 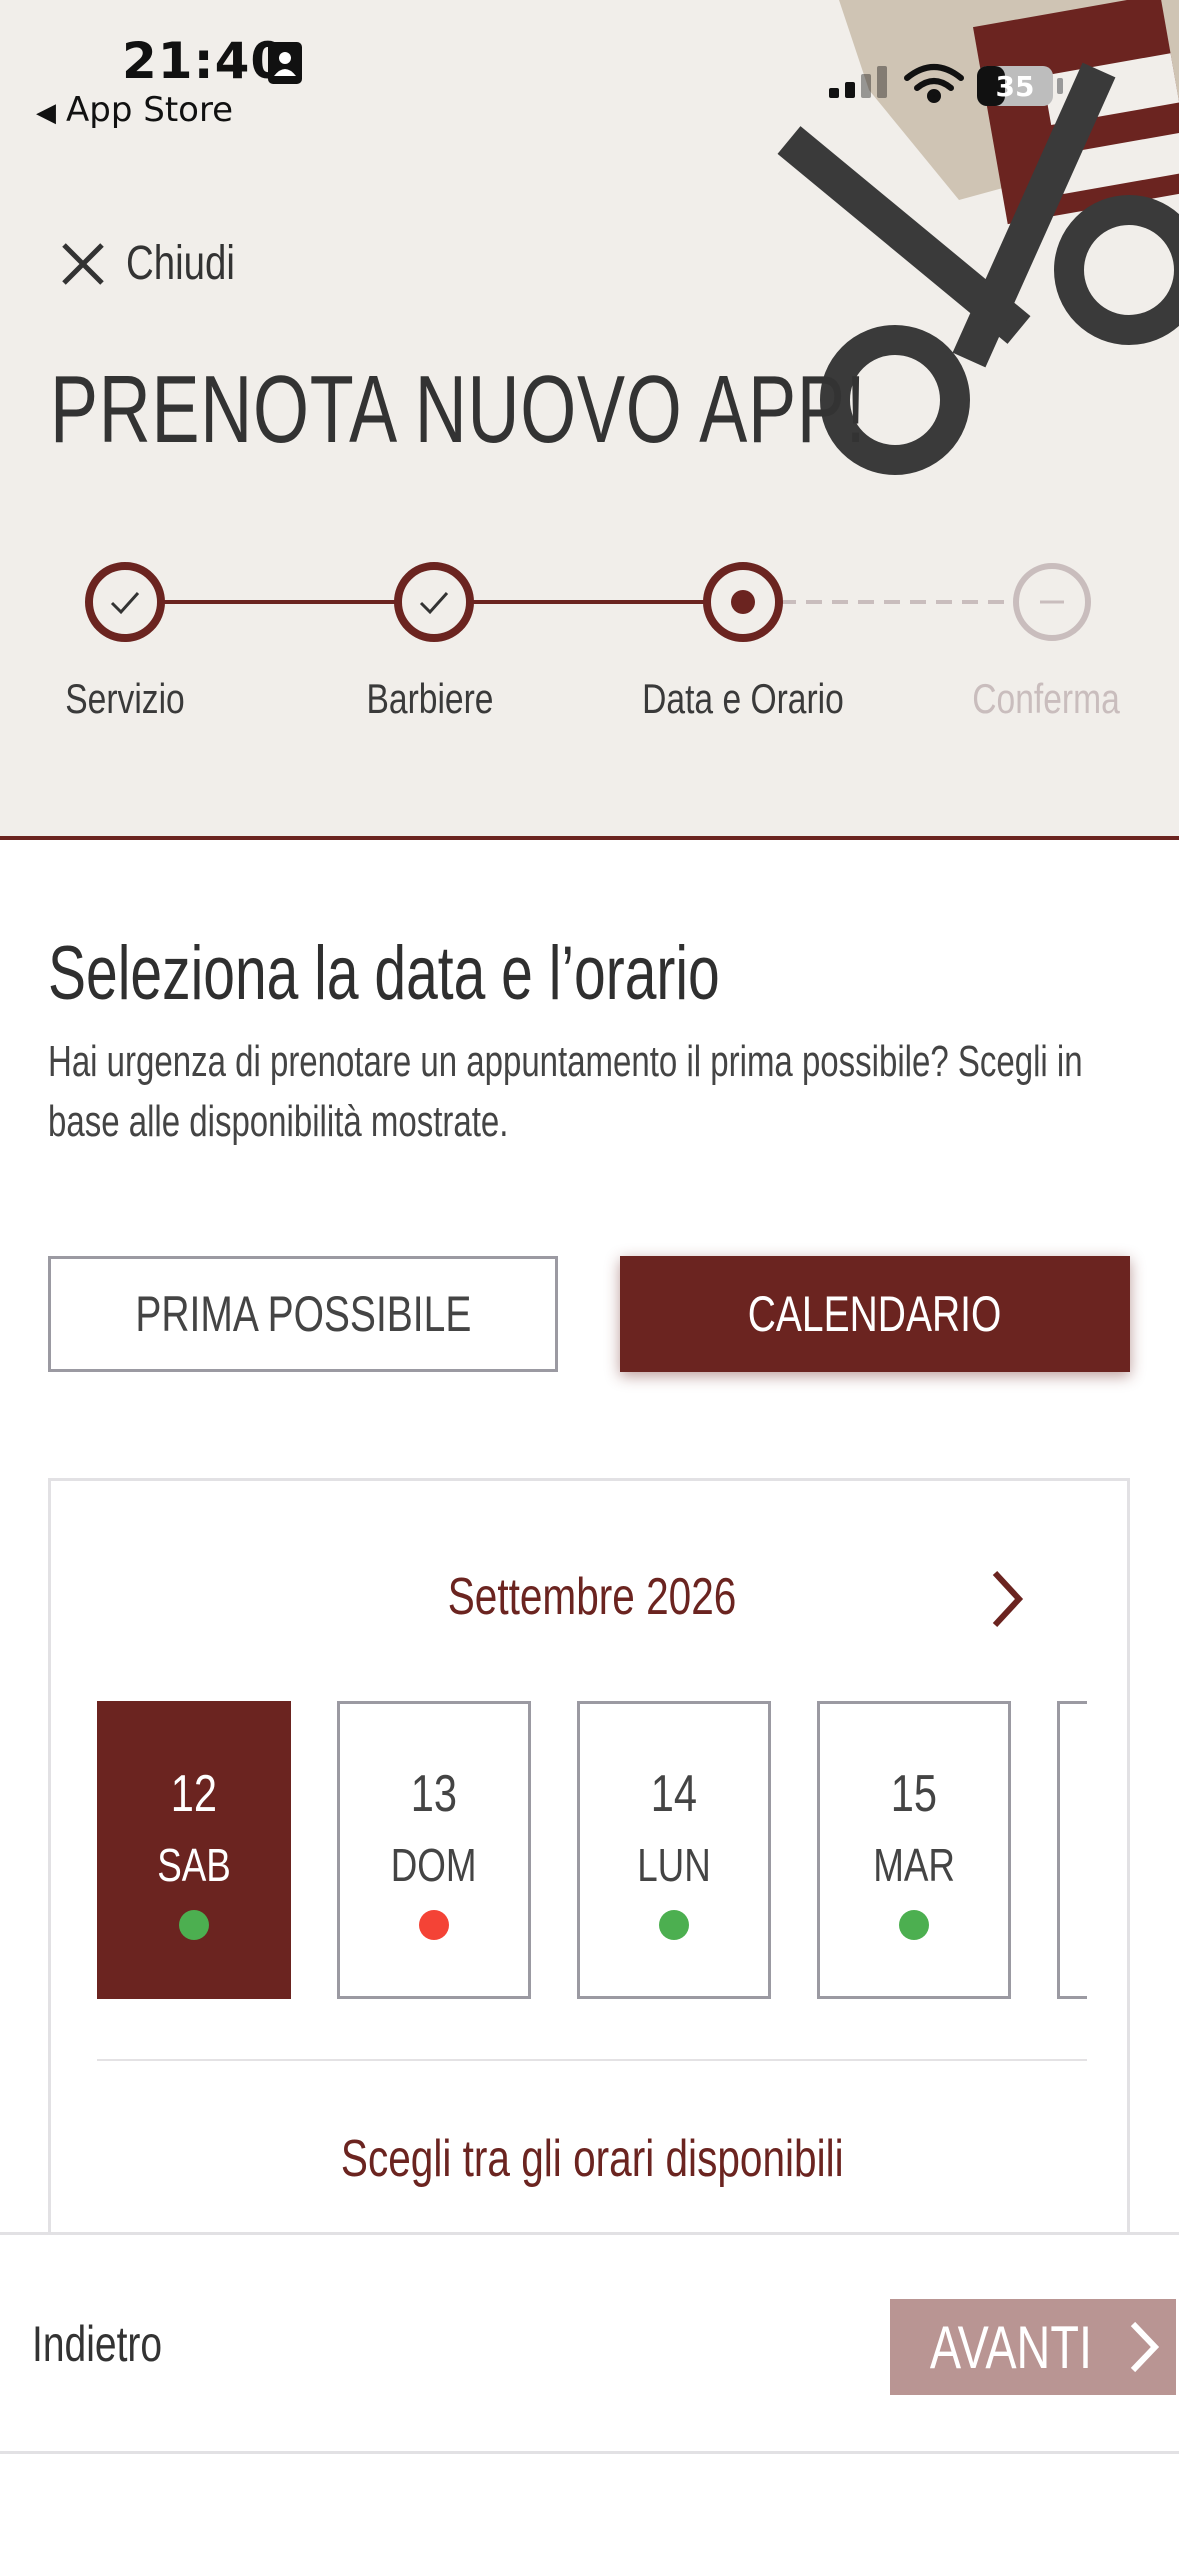 I want to click on status-time: 21:40, so click(x=204, y=61).